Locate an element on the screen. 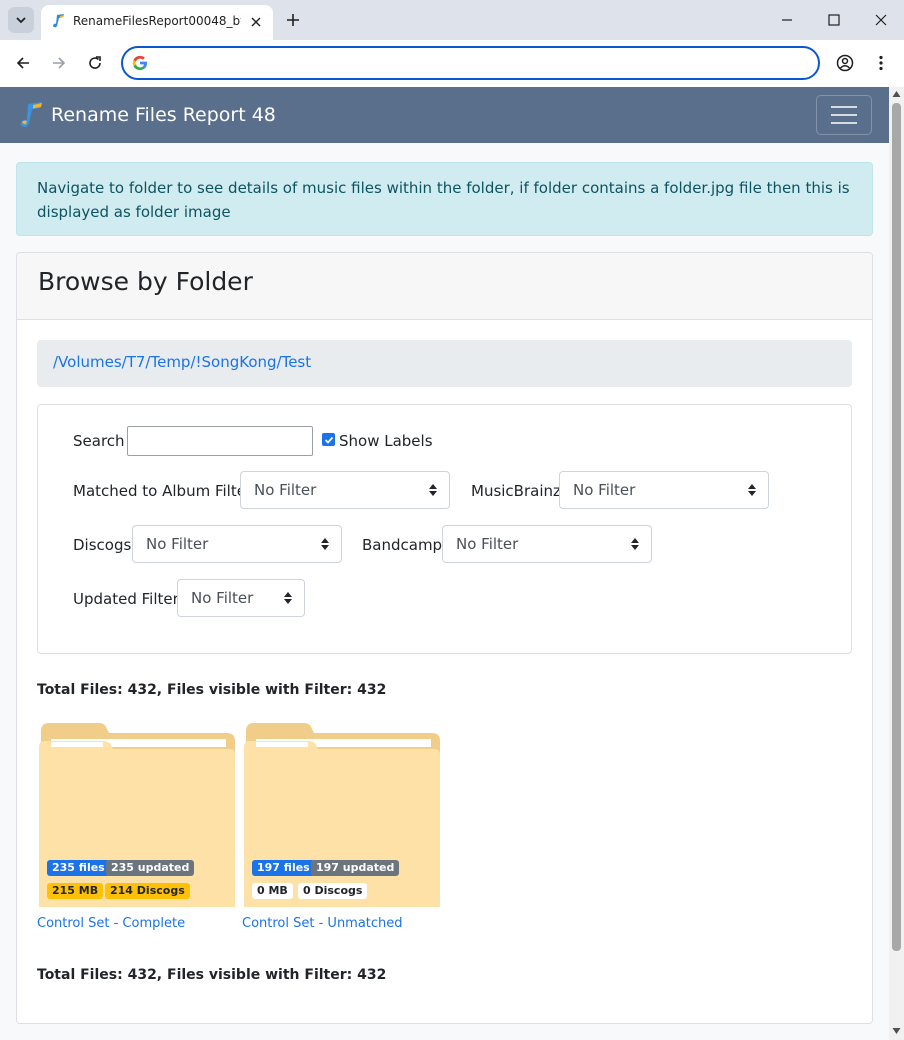 This screenshot has height=1040, width=904. check-icon is located at coordinates (328, 440).